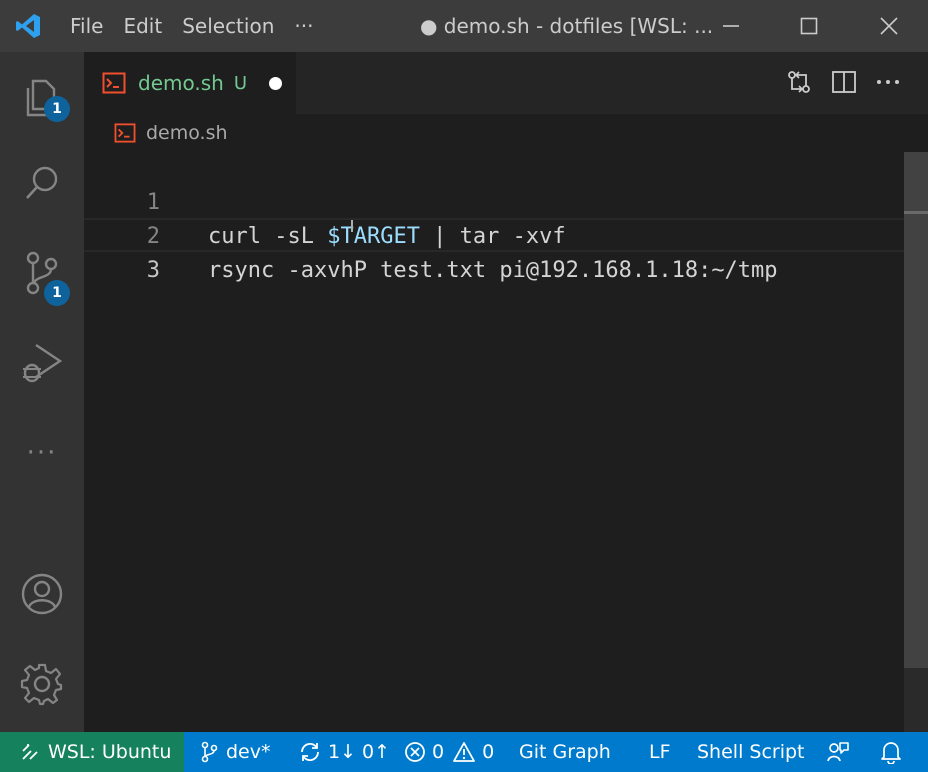 This screenshot has height=772, width=928. What do you see at coordinates (30, 752) in the screenshot?
I see `remote-icon` at bounding box center [30, 752].